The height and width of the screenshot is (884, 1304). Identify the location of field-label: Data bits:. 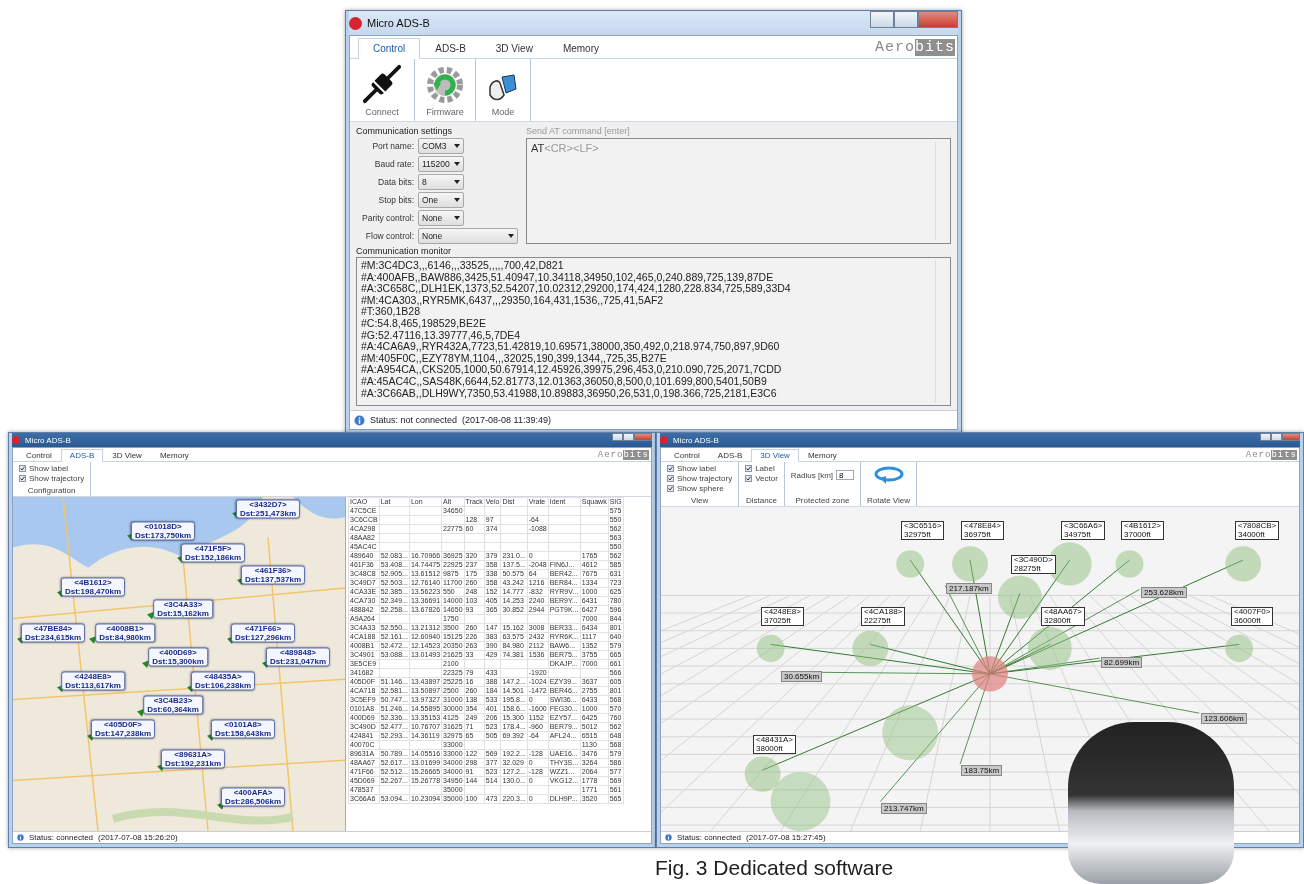
(395, 182).